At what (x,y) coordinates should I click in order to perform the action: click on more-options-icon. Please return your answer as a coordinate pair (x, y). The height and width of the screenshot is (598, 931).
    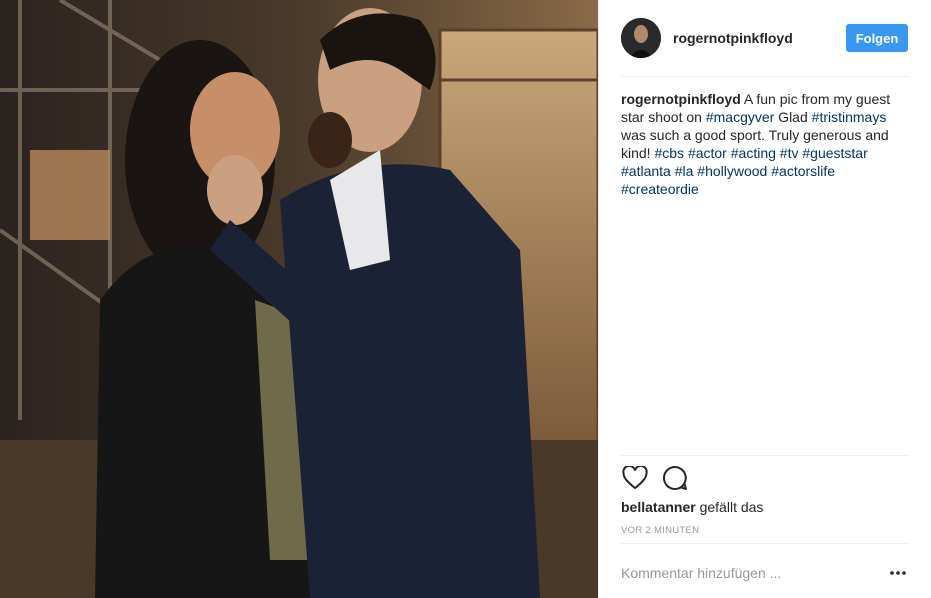
    Looking at the image, I should click on (898, 573).